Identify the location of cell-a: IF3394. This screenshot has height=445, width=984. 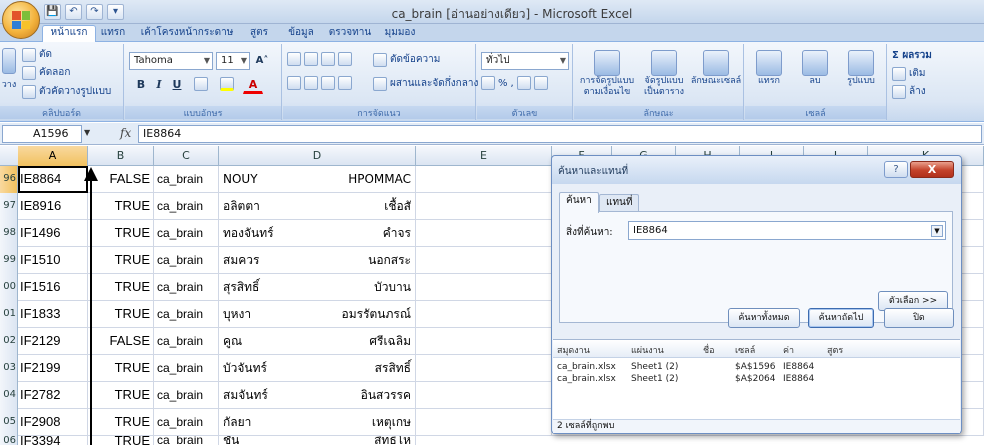
(53, 440).